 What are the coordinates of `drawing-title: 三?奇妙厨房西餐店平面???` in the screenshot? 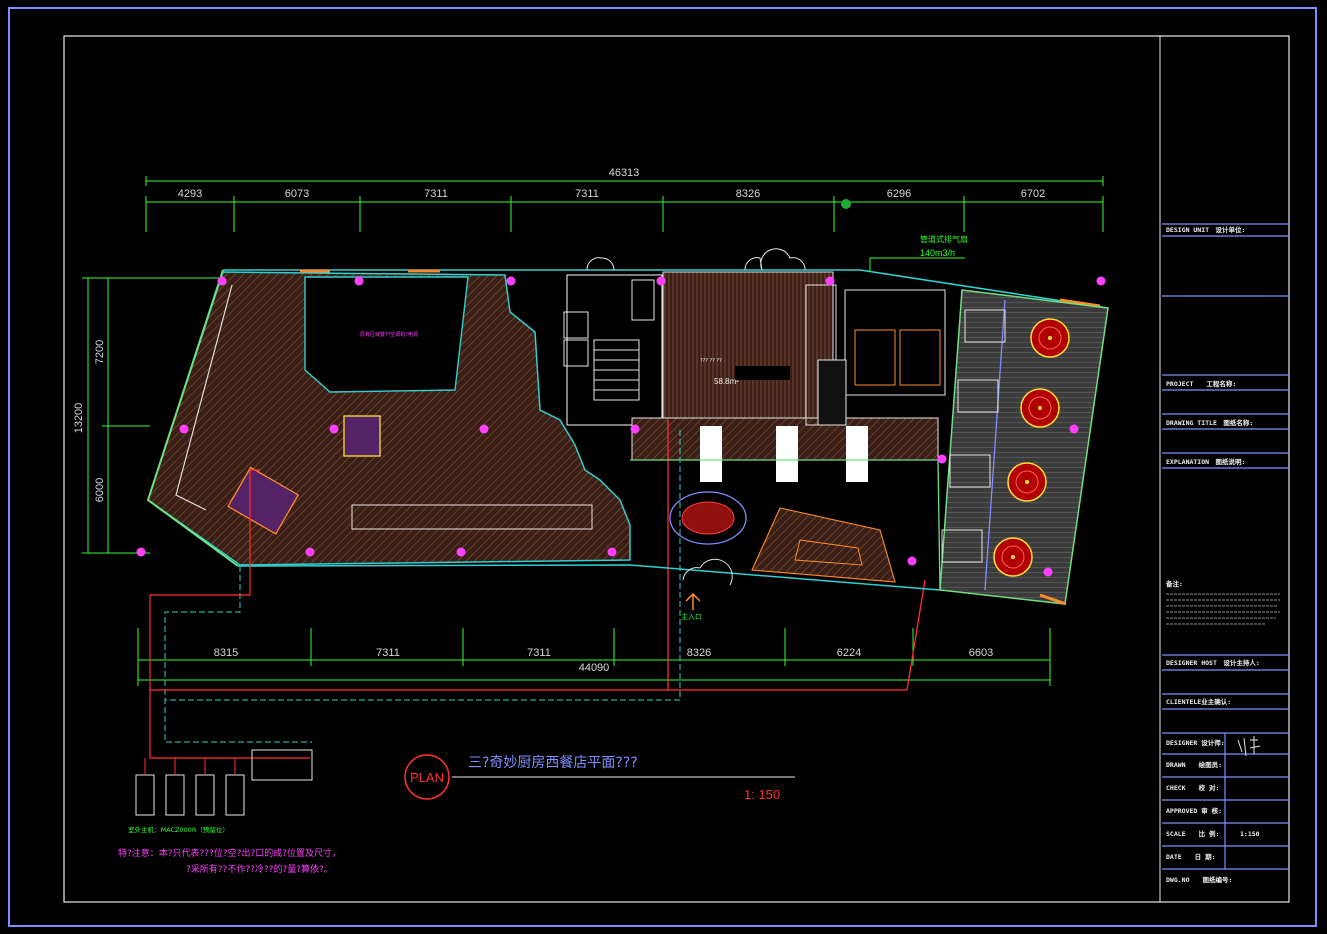 It's located at (553, 762).